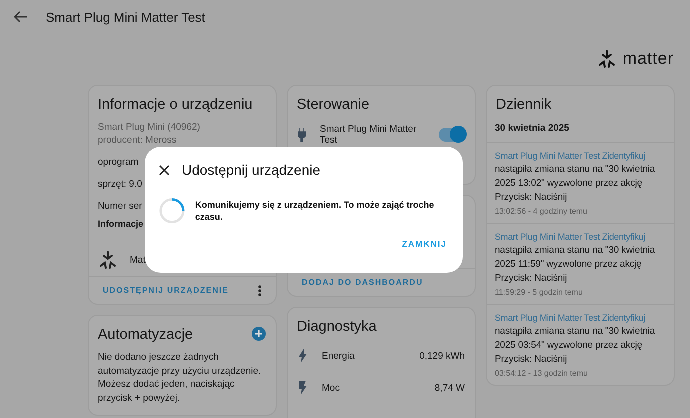 The width and height of the screenshot is (690, 418). I want to click on card-title: Dziennik, so click(524, 105).